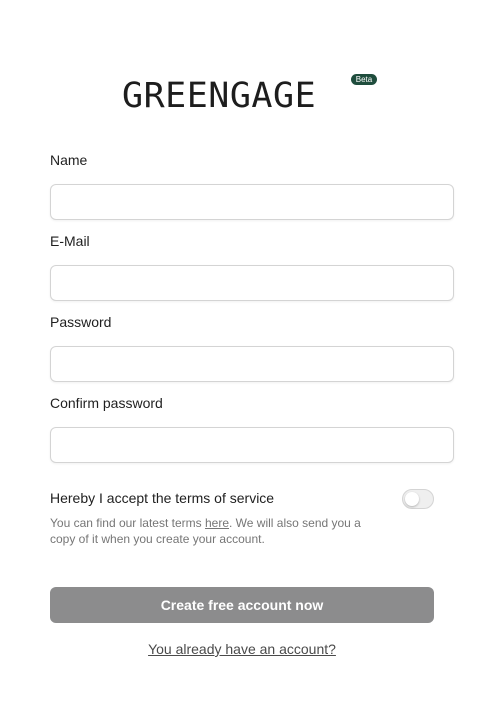 The width and height of the screenshot is (502, 721). Describe the element at coordinates (81, 322) in the screenshot. I see `password-label: Password` at that location.